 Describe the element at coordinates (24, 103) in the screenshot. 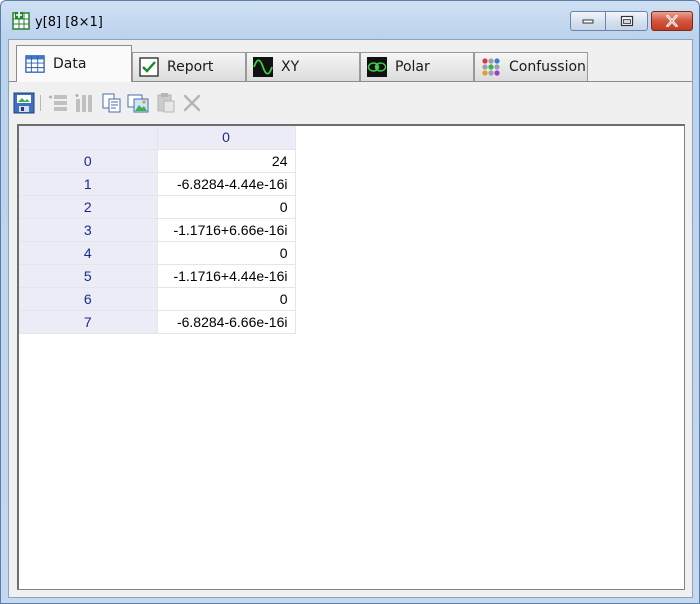

I see `save-image-icon` at that location.